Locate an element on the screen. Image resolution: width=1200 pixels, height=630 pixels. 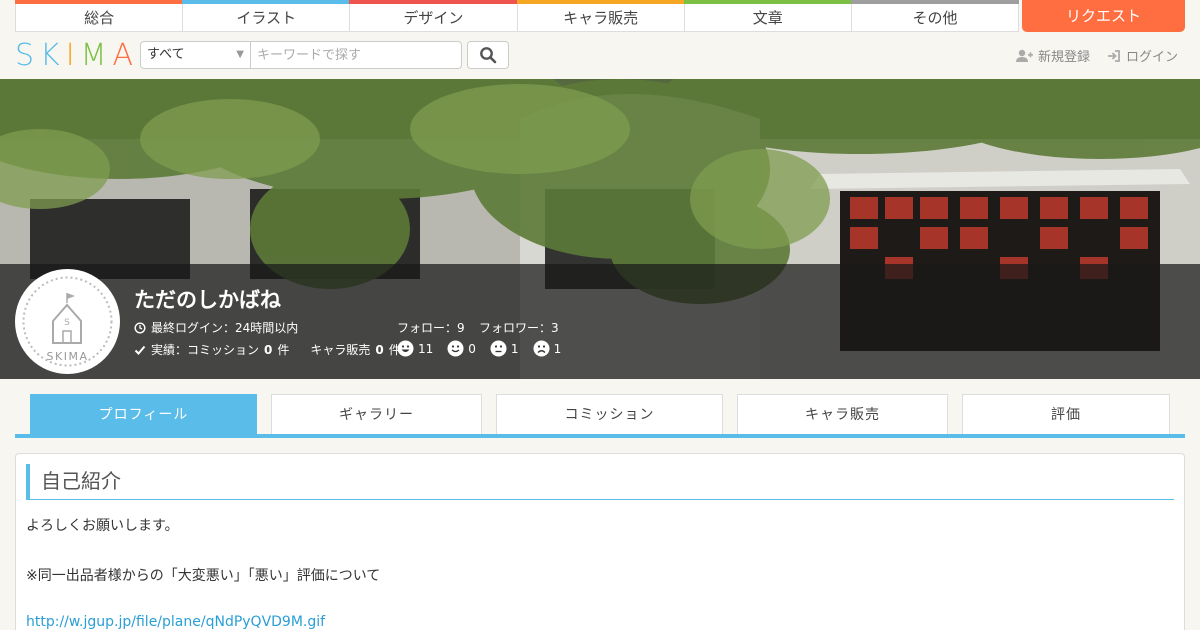
check-icon is located at coordinates (140, 350).